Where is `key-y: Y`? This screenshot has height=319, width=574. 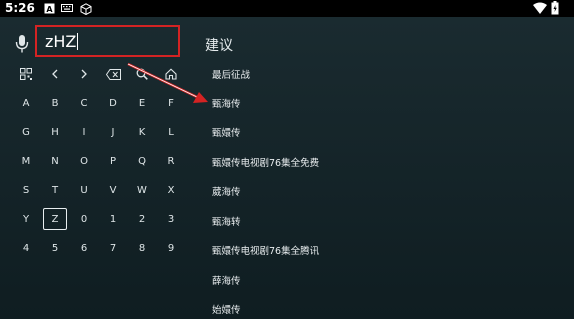 key-y: Y is located at coordinates (26, 219).